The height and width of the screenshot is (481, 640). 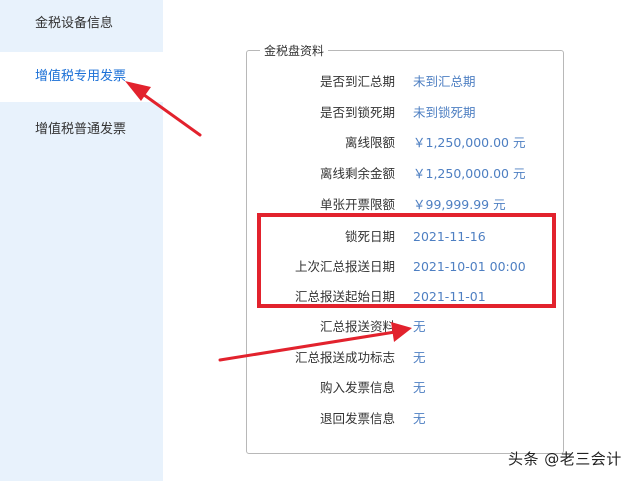 I want to click on arrow-to-summary-icon, so click(x=315, y=342).